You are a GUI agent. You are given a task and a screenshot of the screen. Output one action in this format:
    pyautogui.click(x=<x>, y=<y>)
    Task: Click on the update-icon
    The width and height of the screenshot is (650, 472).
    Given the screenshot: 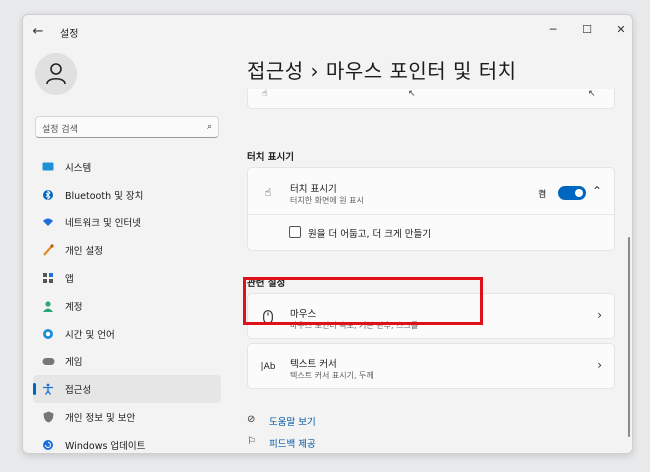 What is the action you would take?
    pyautogui.click(x=48, y=445)
    